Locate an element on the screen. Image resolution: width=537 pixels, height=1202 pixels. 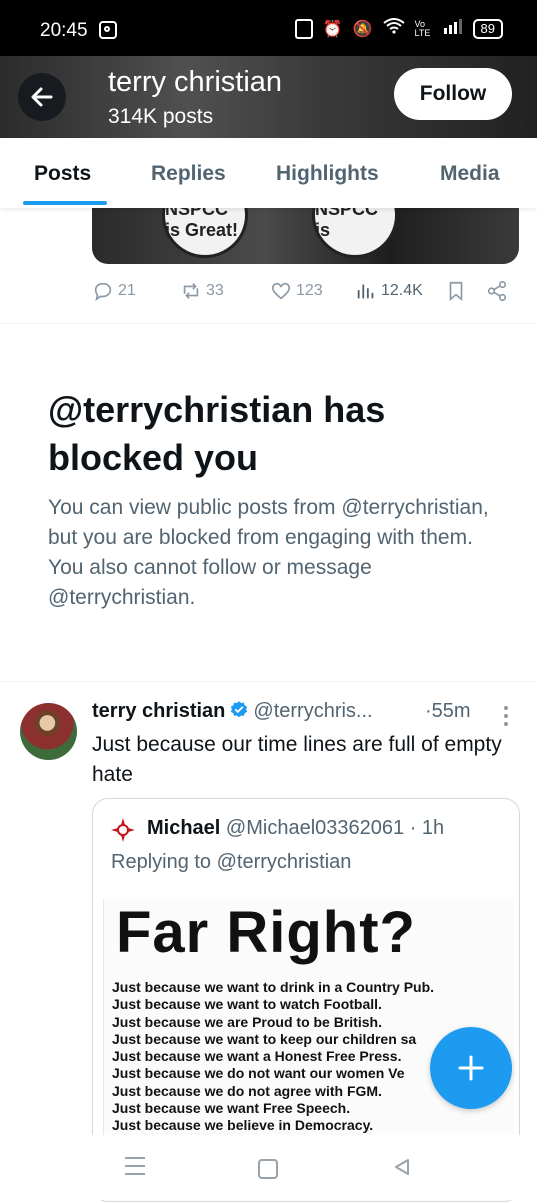
poster-line: Just because we do not agree with FGM. is located at coordinates (247, 1090).